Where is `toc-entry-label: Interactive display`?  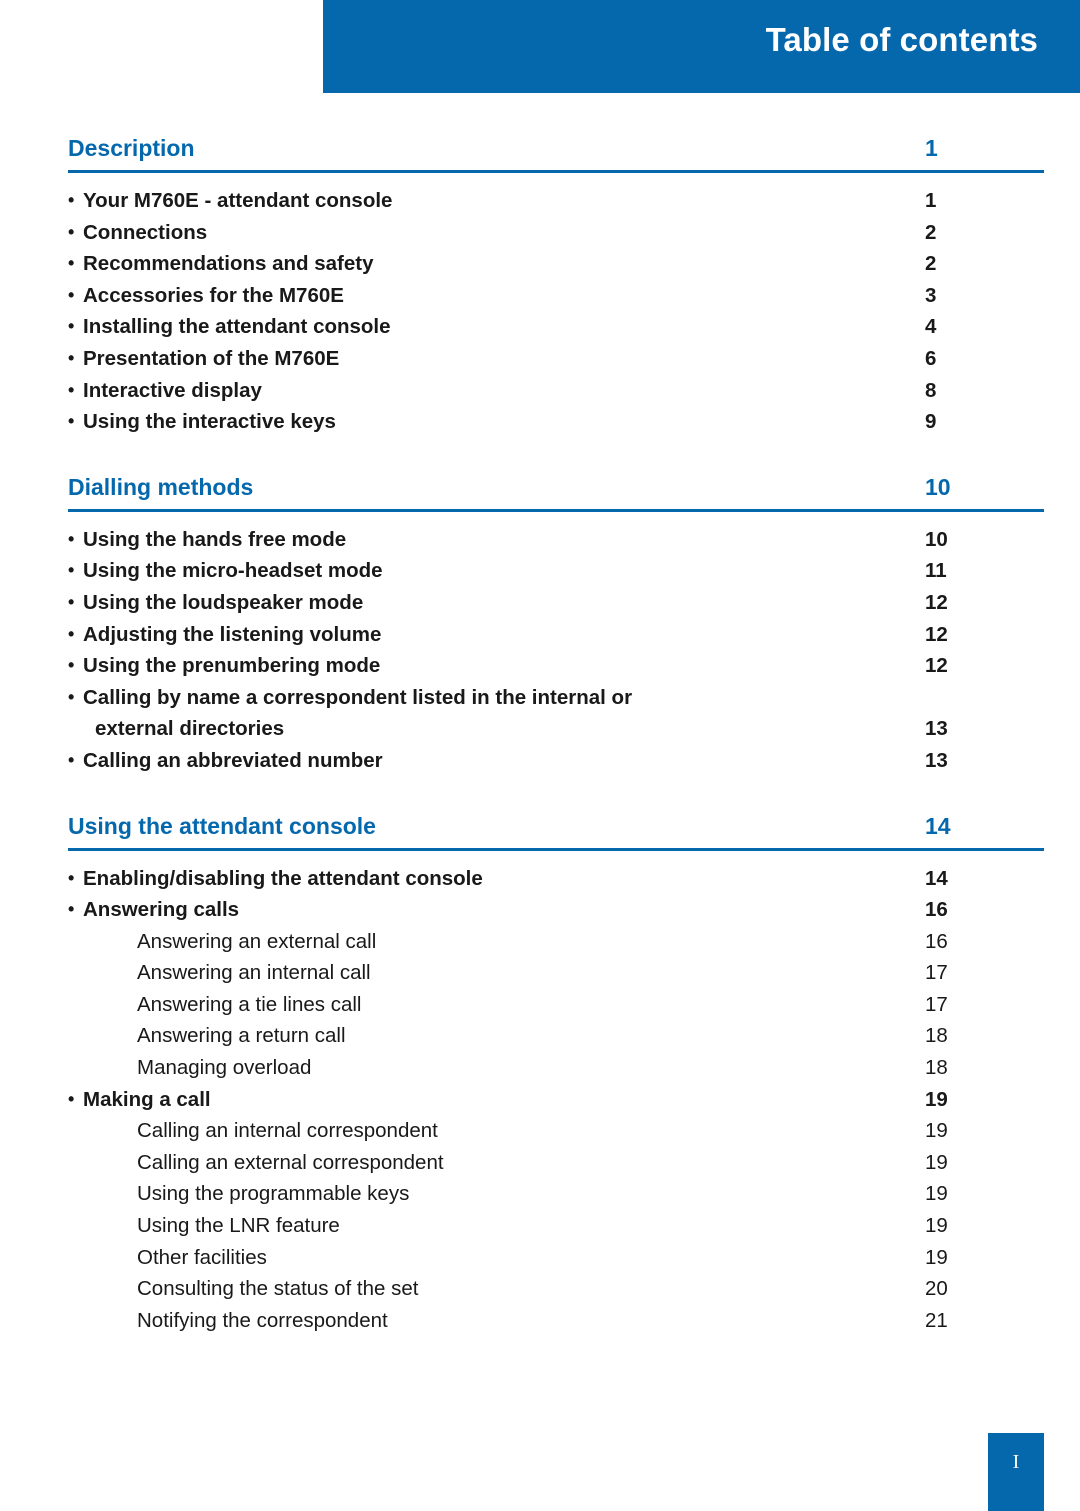
toc-entry-label: Interactive display is located at coordinates (165, 390).